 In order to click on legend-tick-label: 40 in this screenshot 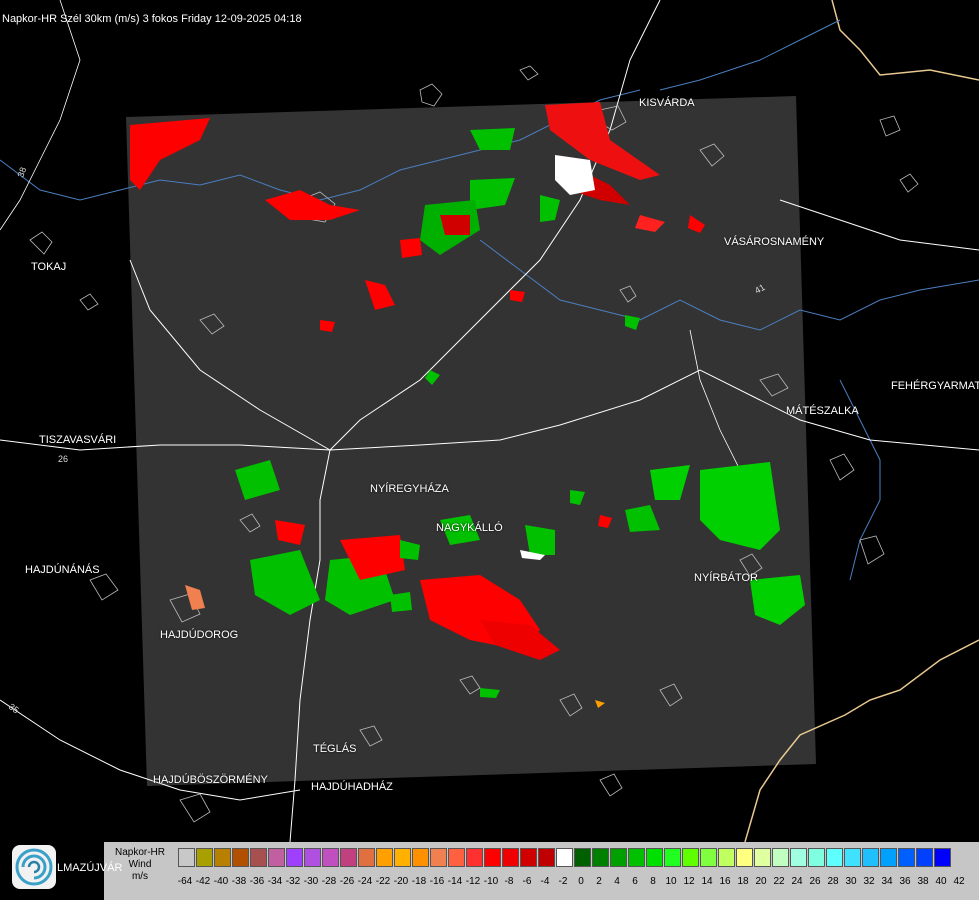, I will do `click(941, 881)`.